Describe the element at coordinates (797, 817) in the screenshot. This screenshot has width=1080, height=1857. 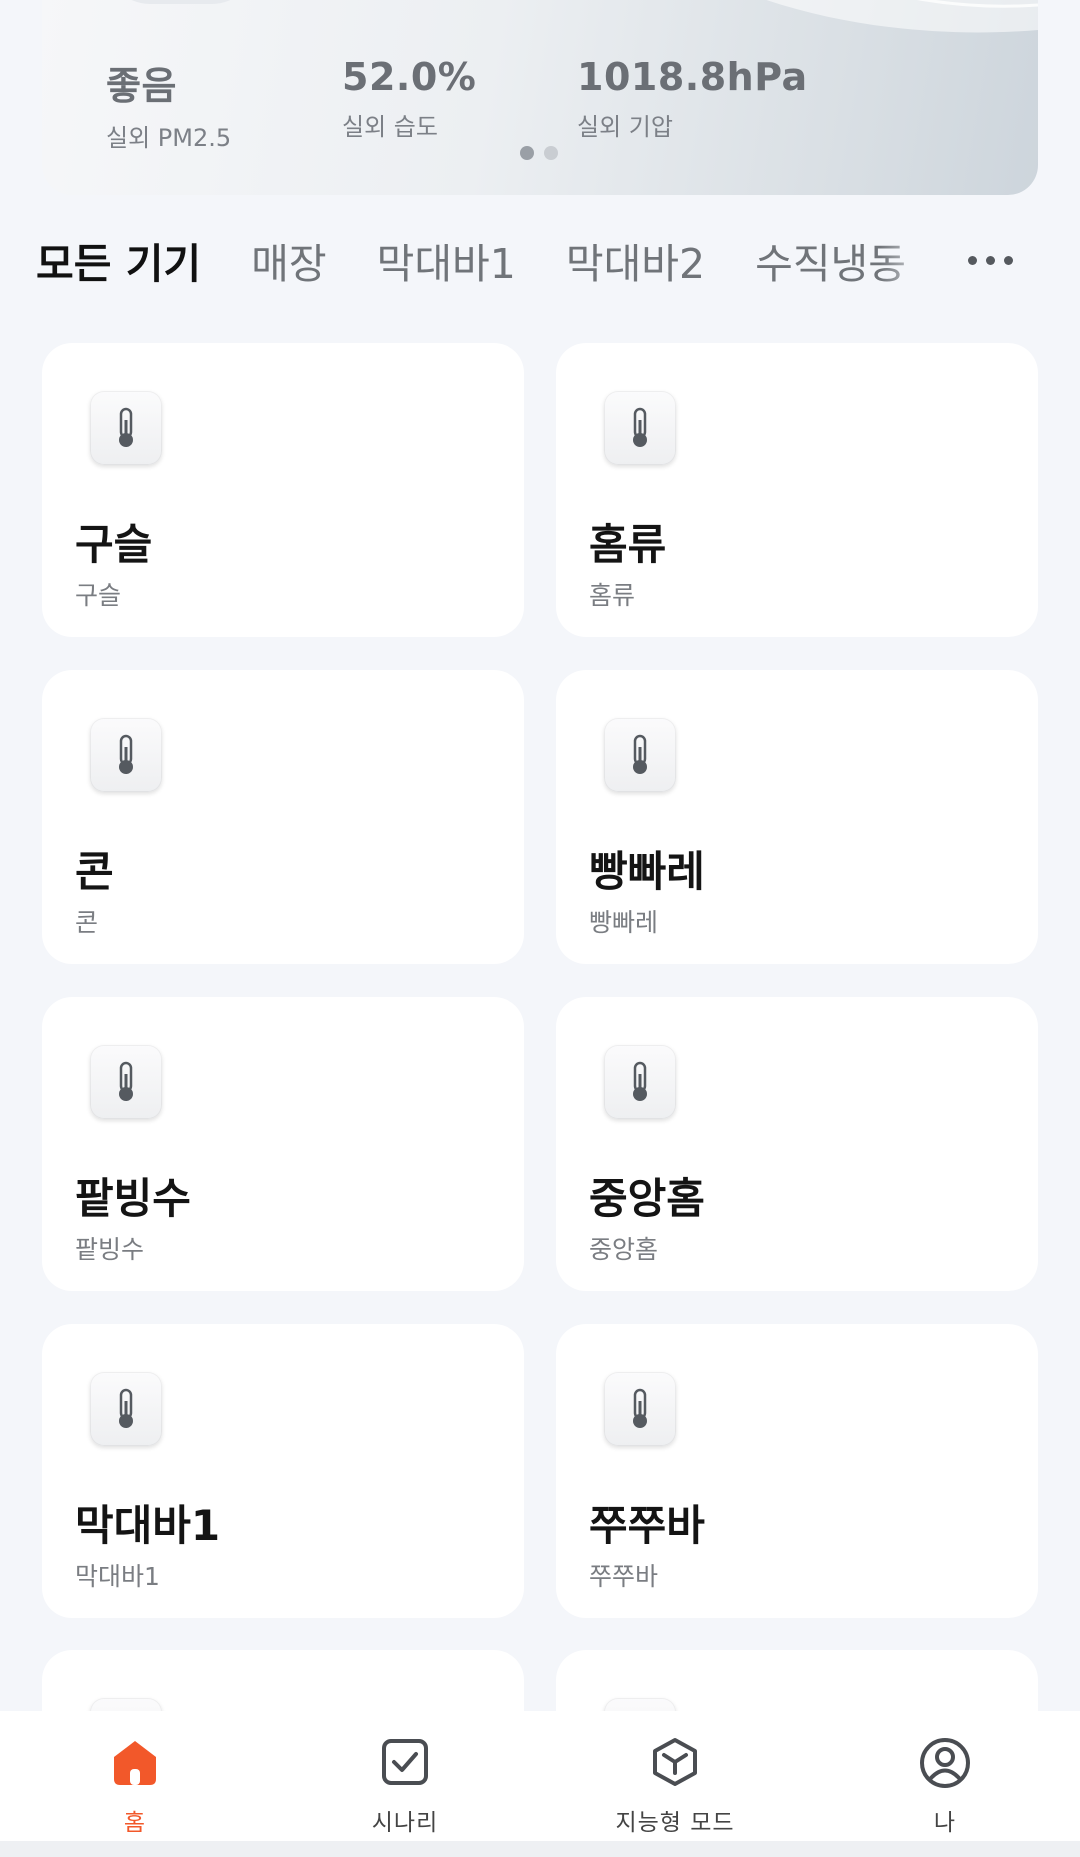
I see `device-card: 빵빠레 빵빠레` at that location.